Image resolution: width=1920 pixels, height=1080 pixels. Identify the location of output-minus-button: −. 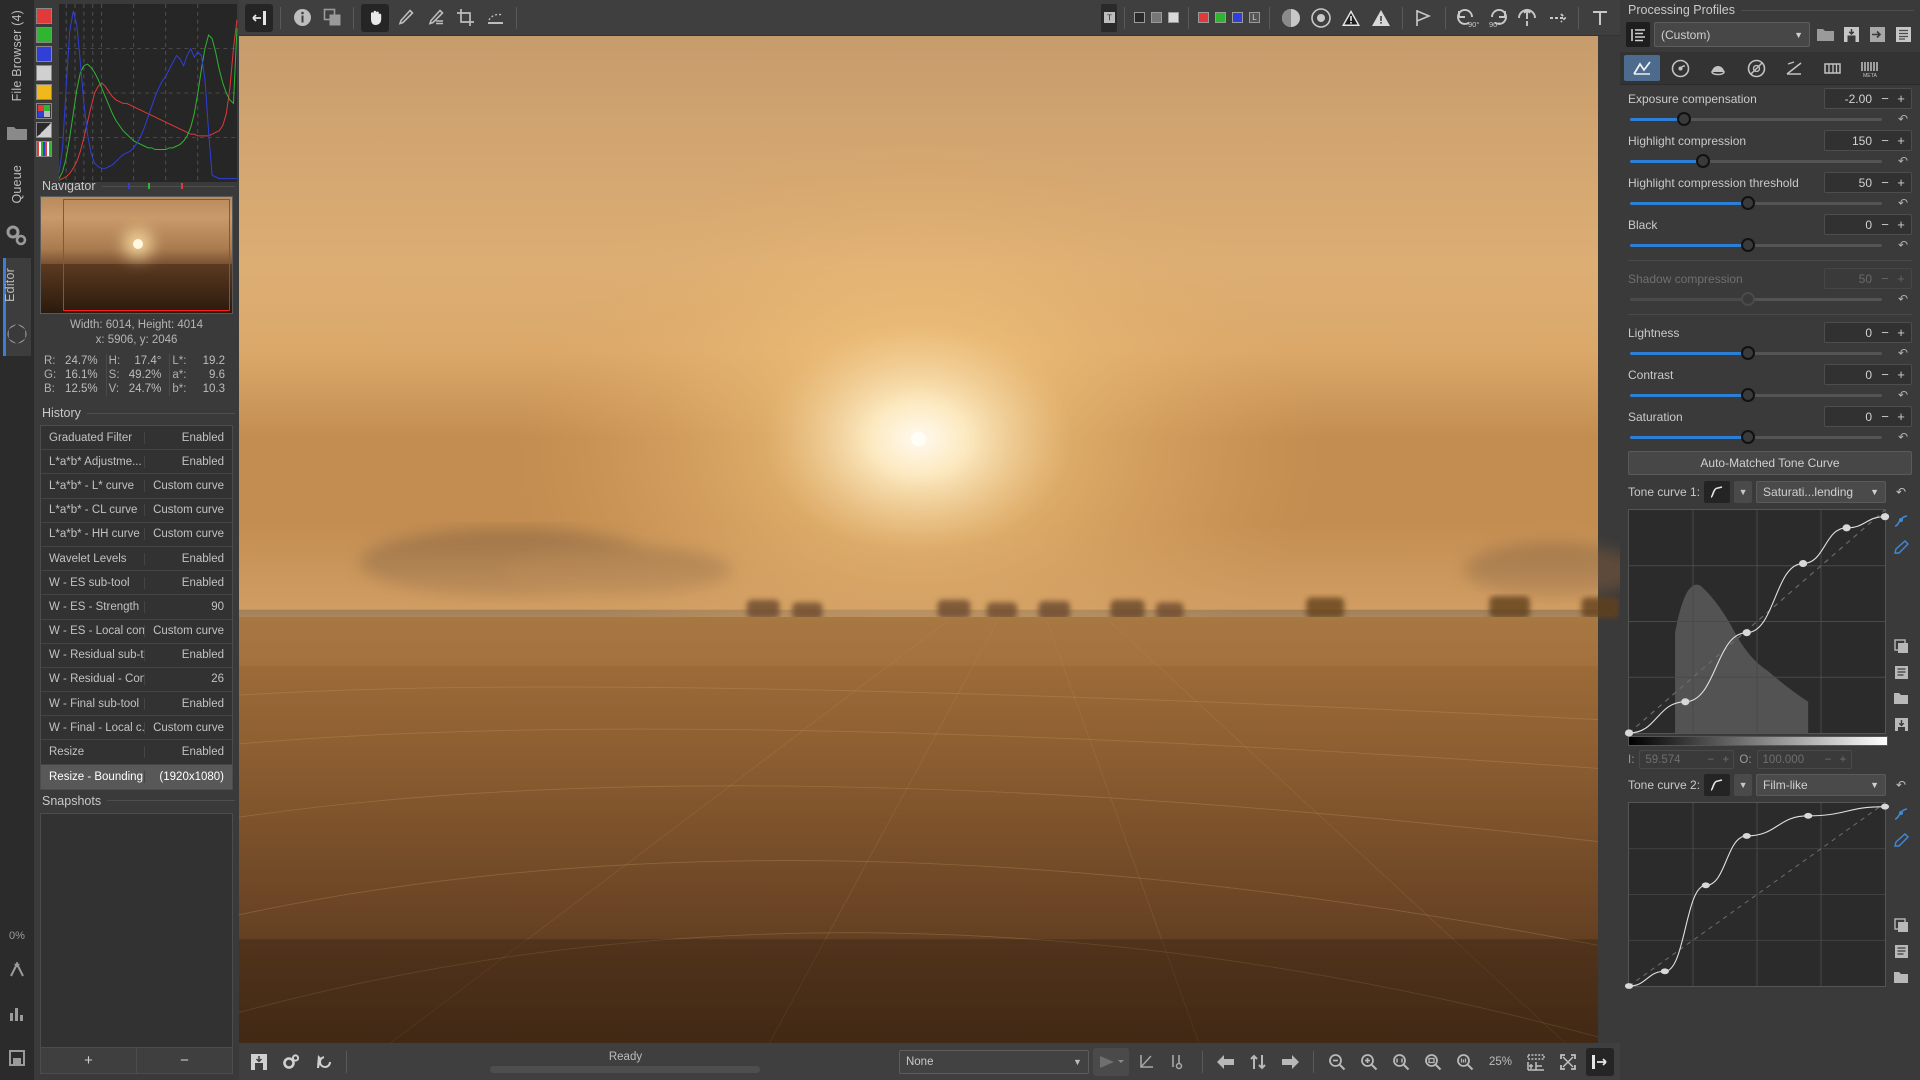
(1828, 760).